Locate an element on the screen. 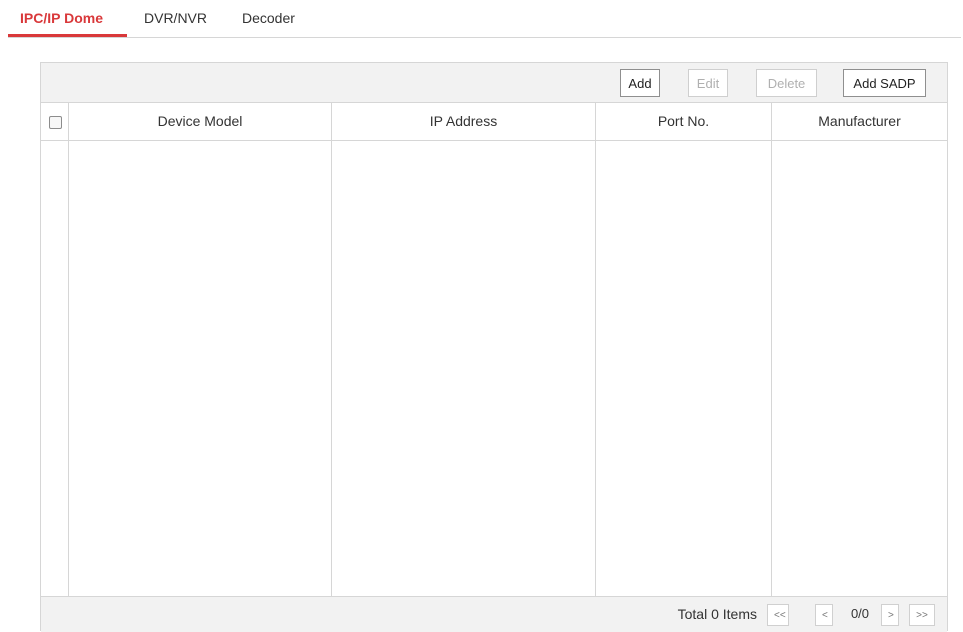 The height and width of the screenshot is (632, 963). tab-decoder: Decoder is located at coordinates (268, 18).